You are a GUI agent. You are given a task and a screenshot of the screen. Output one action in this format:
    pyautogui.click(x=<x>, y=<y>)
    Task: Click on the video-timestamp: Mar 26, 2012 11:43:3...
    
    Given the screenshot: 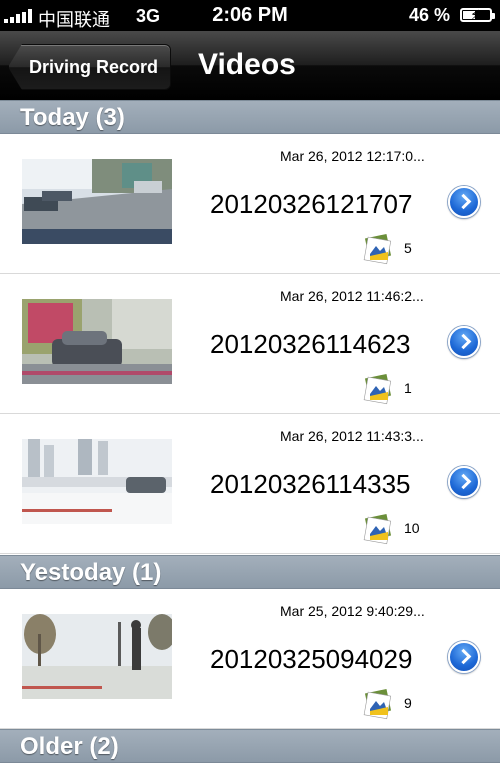 What is the action you would take?
    pyautogui.click(x=352, y=436)
    